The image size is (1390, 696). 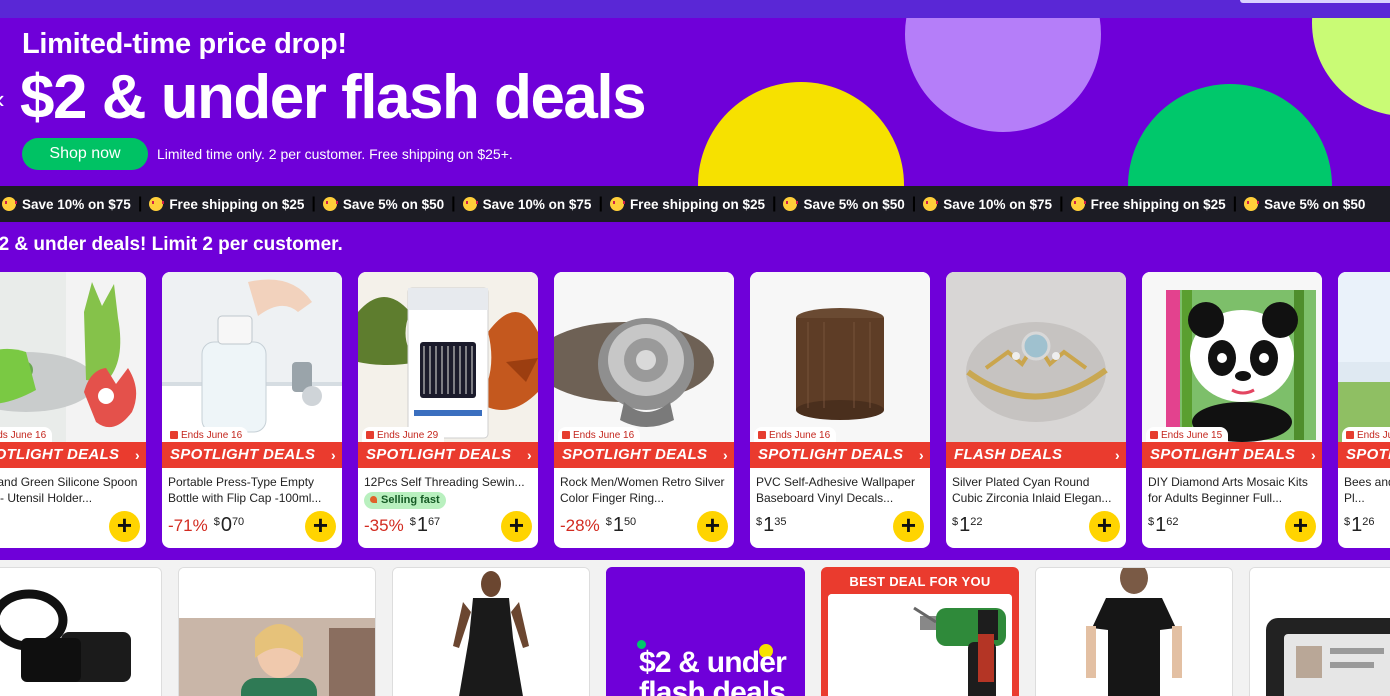 I want to click on drill-image, so click(x=920, y=645).